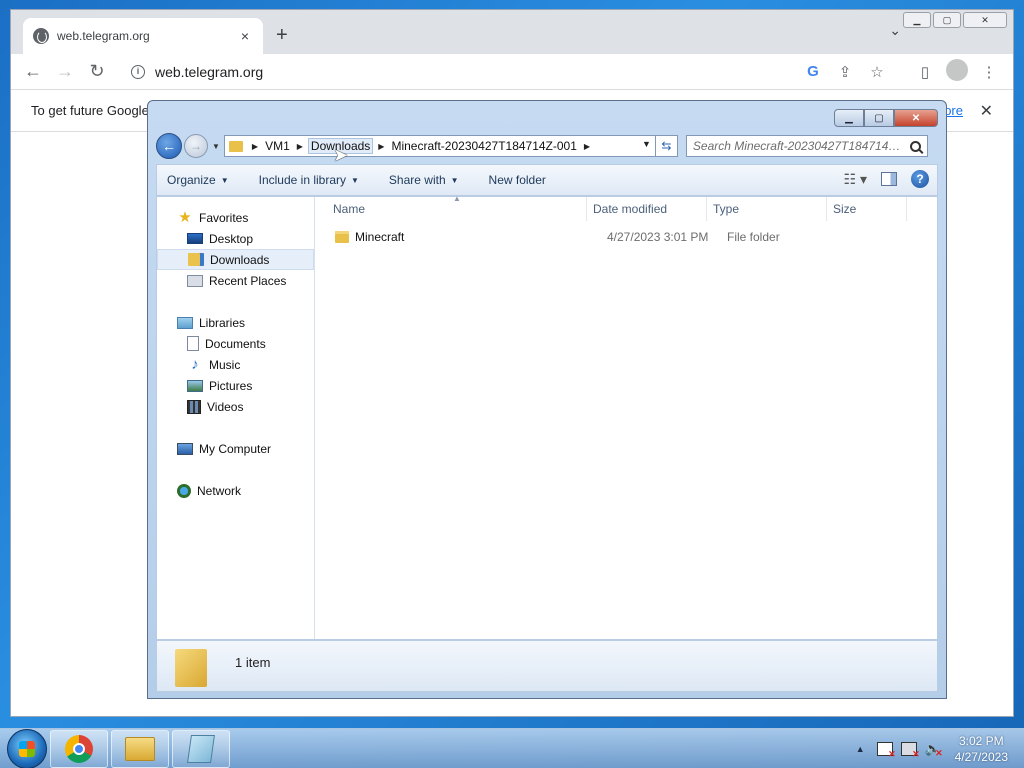 The image size is (1024, 768). Describe the element at coordinates (41, 36) in the screenshot. I see `globe-icon` at that location.